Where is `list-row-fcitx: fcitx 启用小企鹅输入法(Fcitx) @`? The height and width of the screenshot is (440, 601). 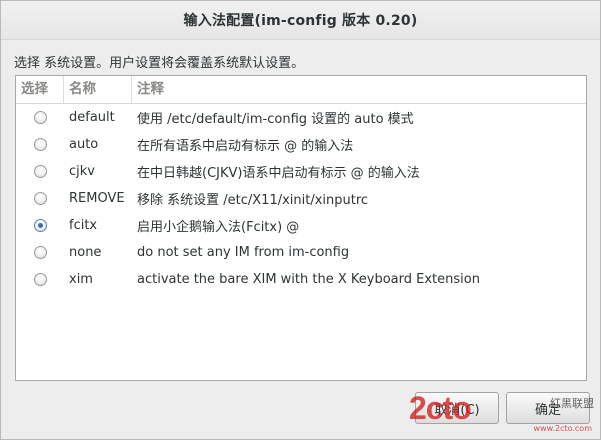
list-row-fcitx: fcitx 启用小企鹅输入法(Fcitx) @ is located at coordinates (301, 225).